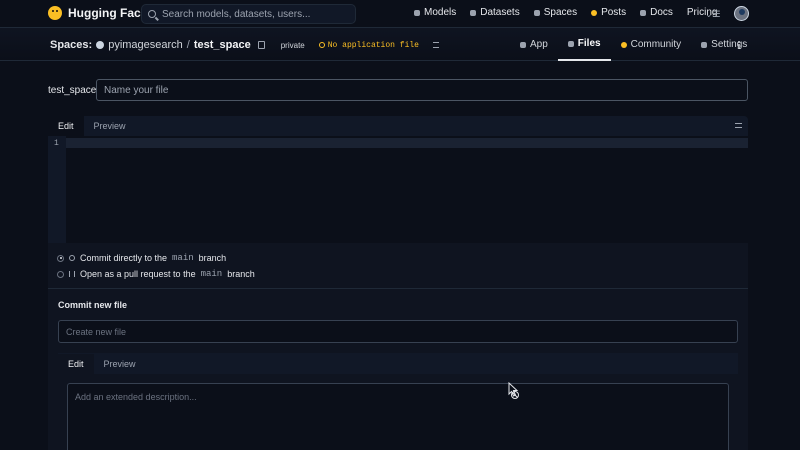 The height and width of the screenshot is (450, 800). I want to click on nav-datasets: Datasets, so click(495, 12).